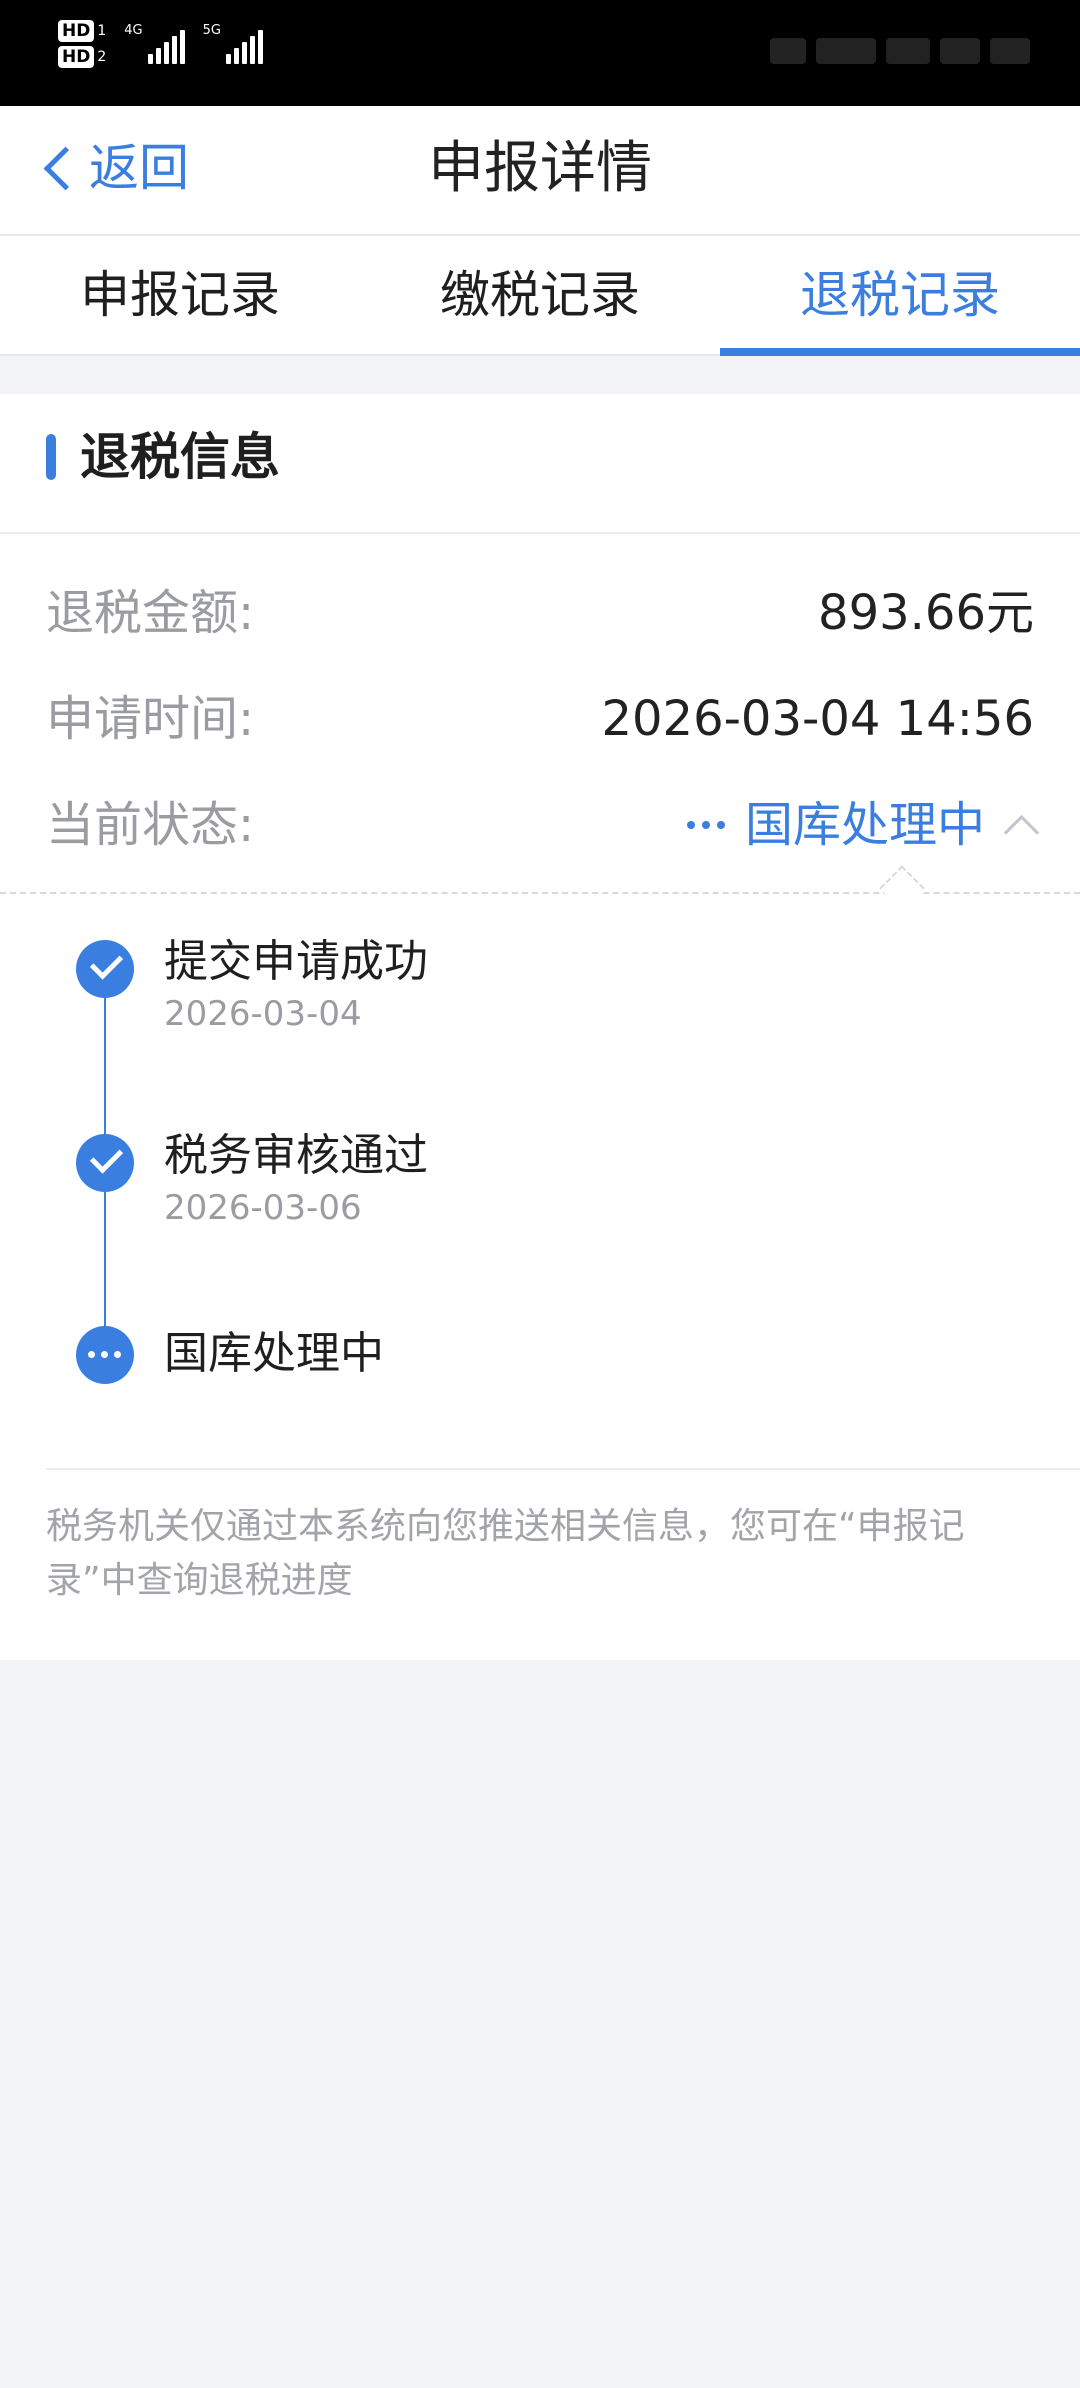 The width and height of the screenshot is (1080, 2388). I want to click on network-label-5g: 5G, so click(211, 30).